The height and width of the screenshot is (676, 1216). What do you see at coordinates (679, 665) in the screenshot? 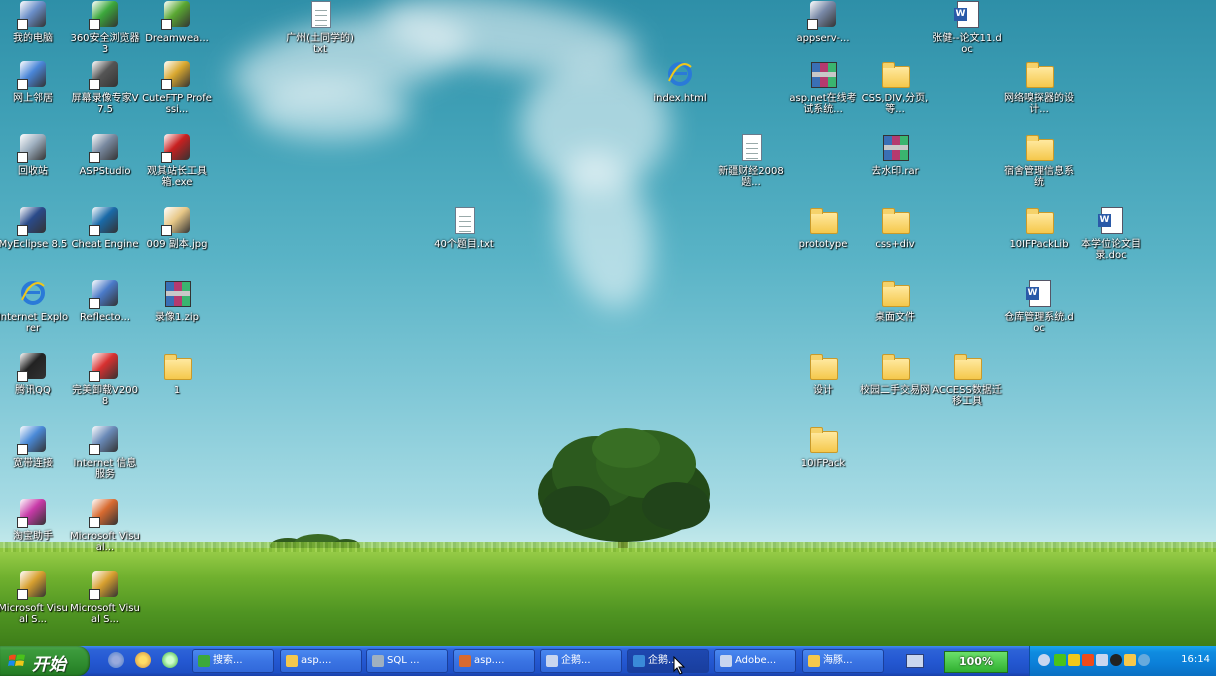
I see `mouse-cursor-icon` at bounding box center [679, 665].